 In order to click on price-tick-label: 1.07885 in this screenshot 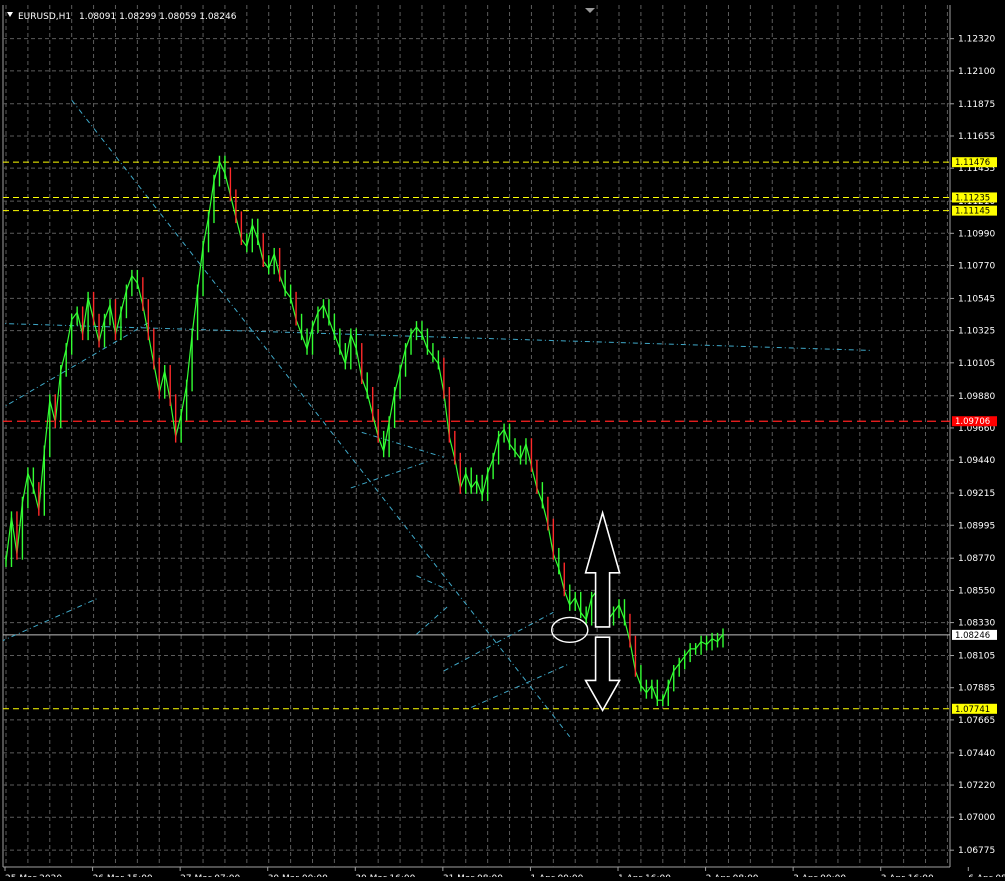, I will do `click(976, 689)`.